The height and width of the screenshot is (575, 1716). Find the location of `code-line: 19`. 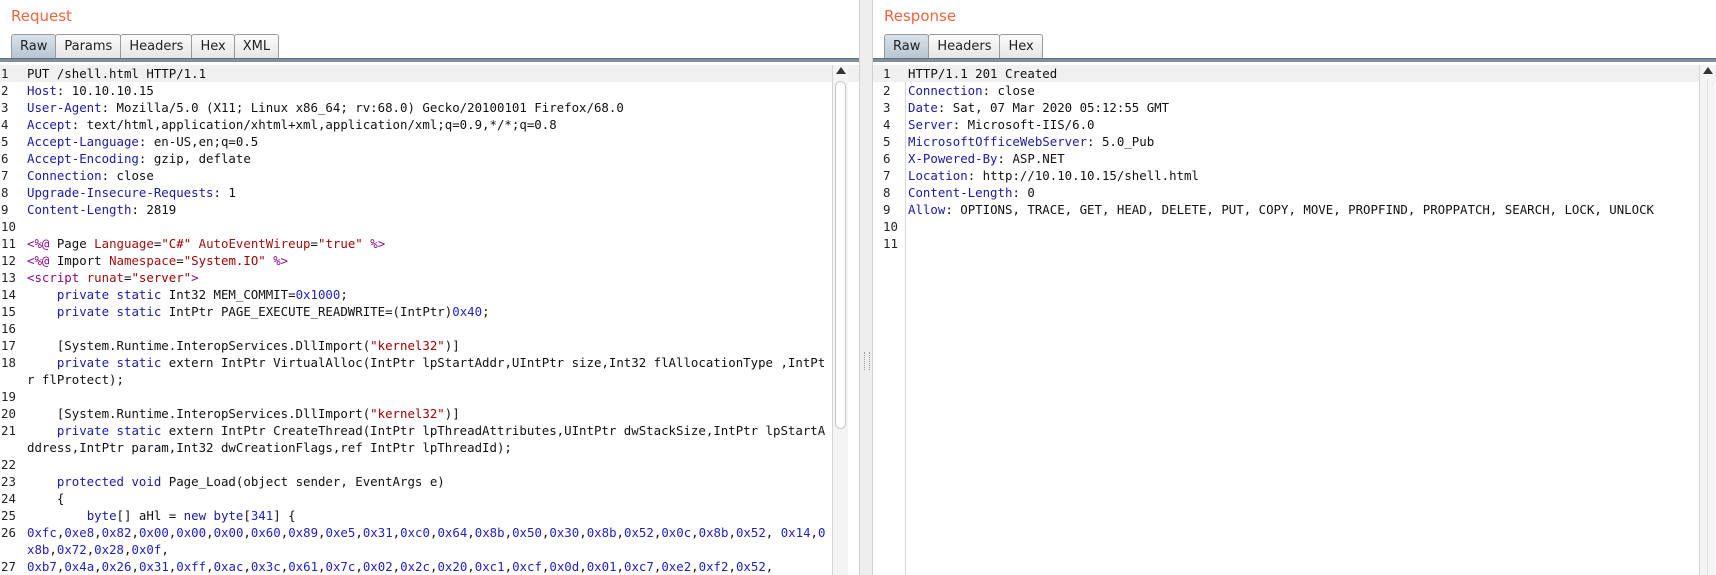

code-line: 19 is located at coordinates (429, 396).